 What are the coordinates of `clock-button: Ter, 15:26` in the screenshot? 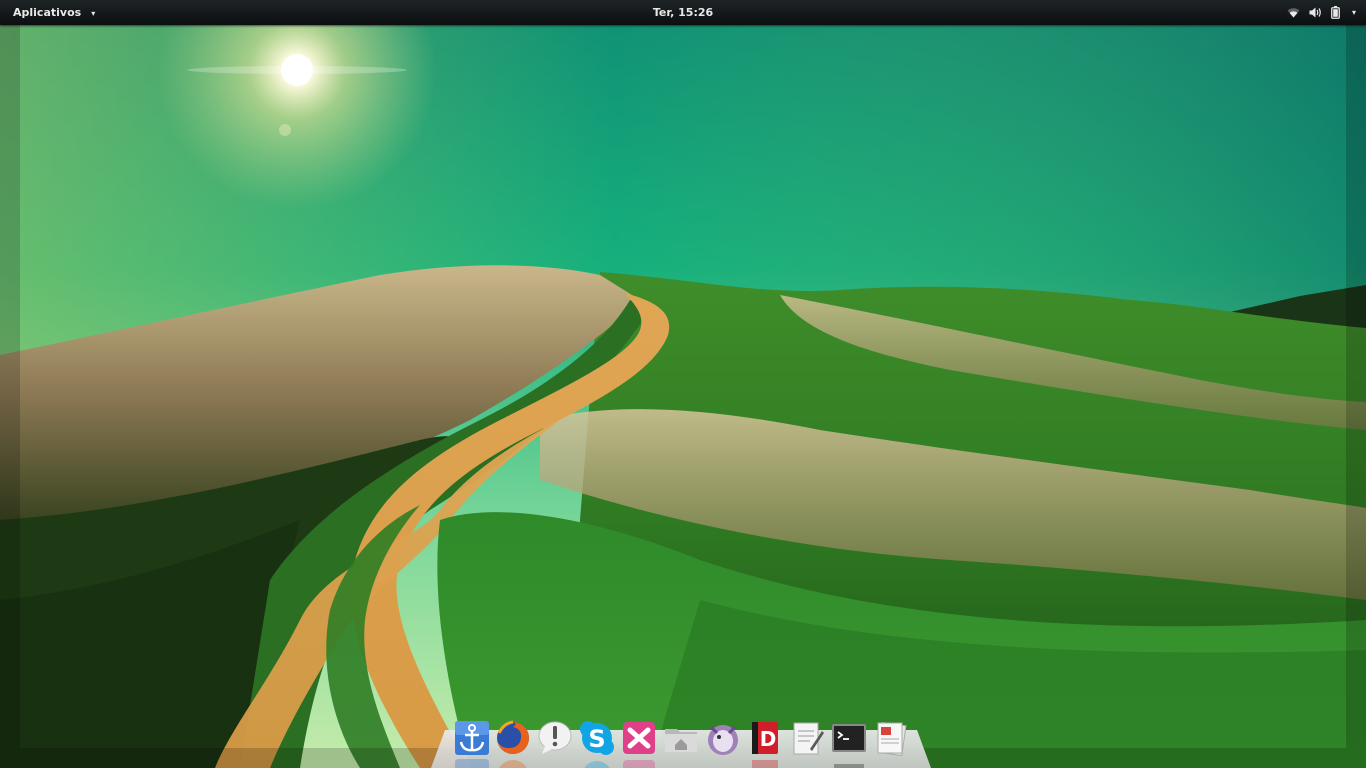 It's located at (683, 12).